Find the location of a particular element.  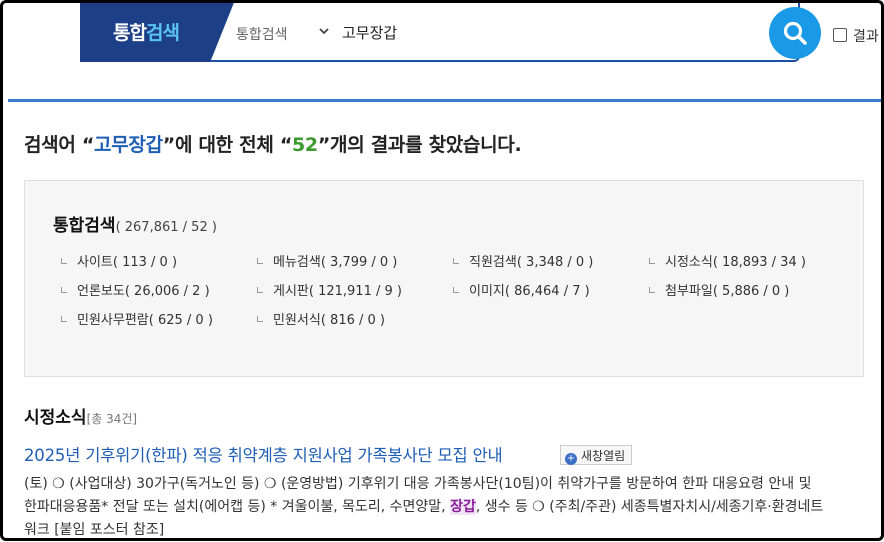

category-link-attachment: 첨부파일( 5,886 / 0 ) is located at coordinates (719, 289).